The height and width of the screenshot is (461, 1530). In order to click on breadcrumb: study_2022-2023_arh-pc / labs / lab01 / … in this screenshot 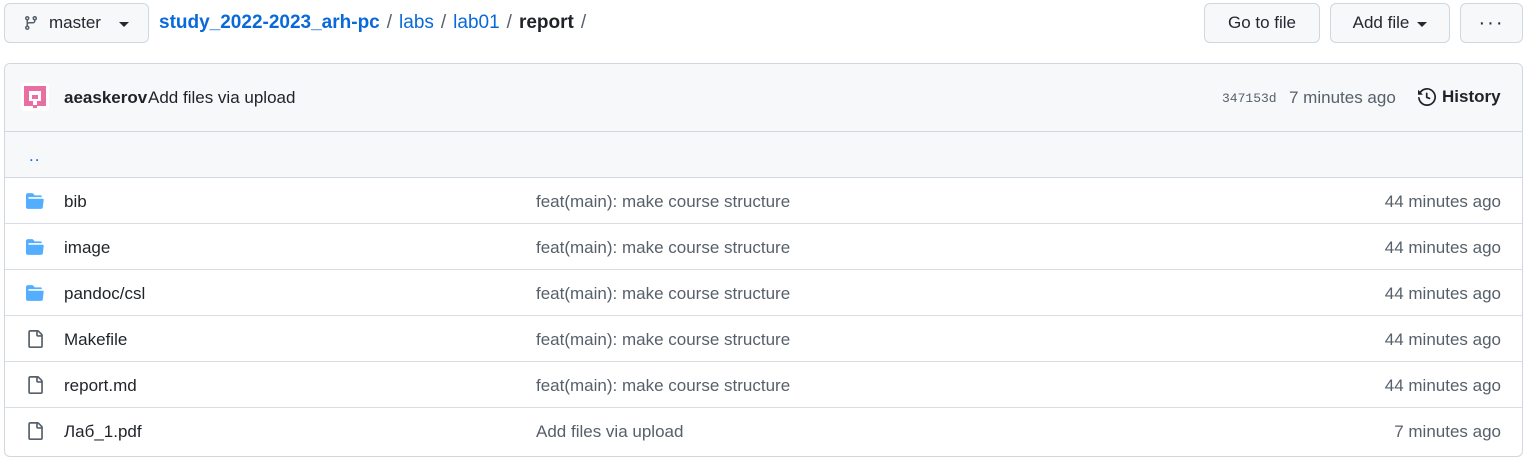, I will do `click(376, 23)`.